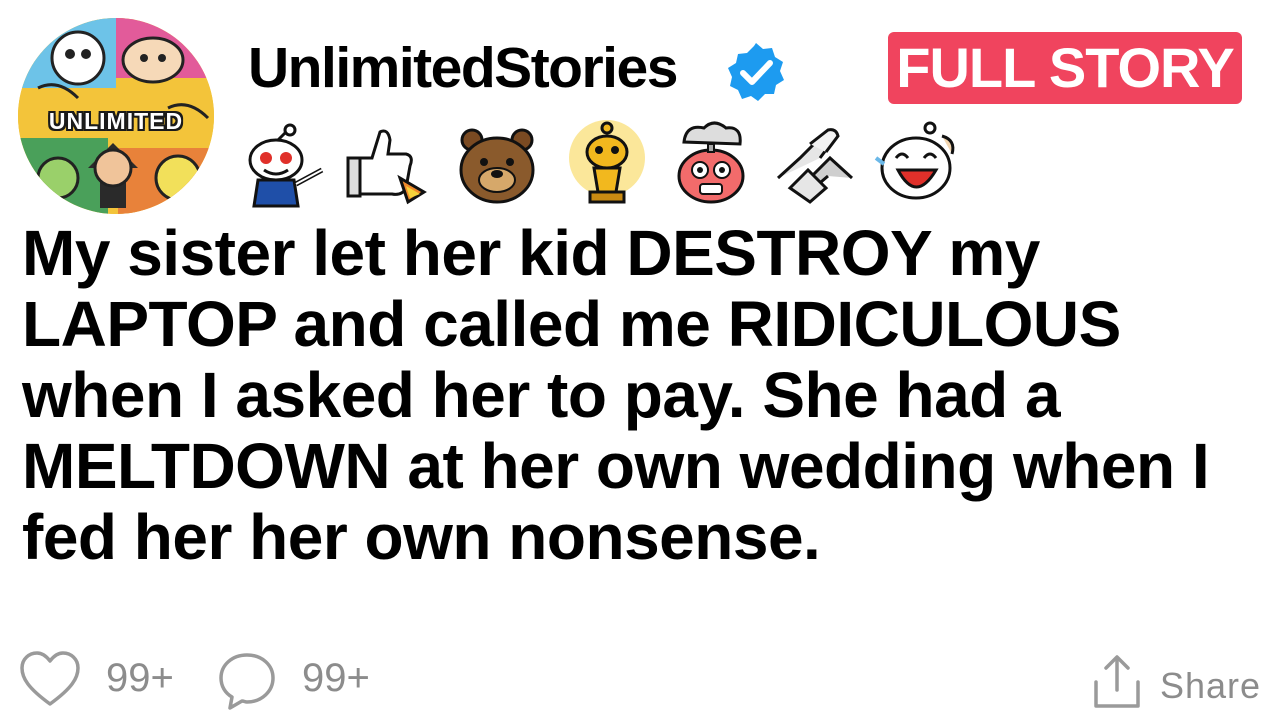  What do you see at coordinates (336, 678) in the screenshot?
I see `comment-count: 99+` at bounding box center [336, 678].